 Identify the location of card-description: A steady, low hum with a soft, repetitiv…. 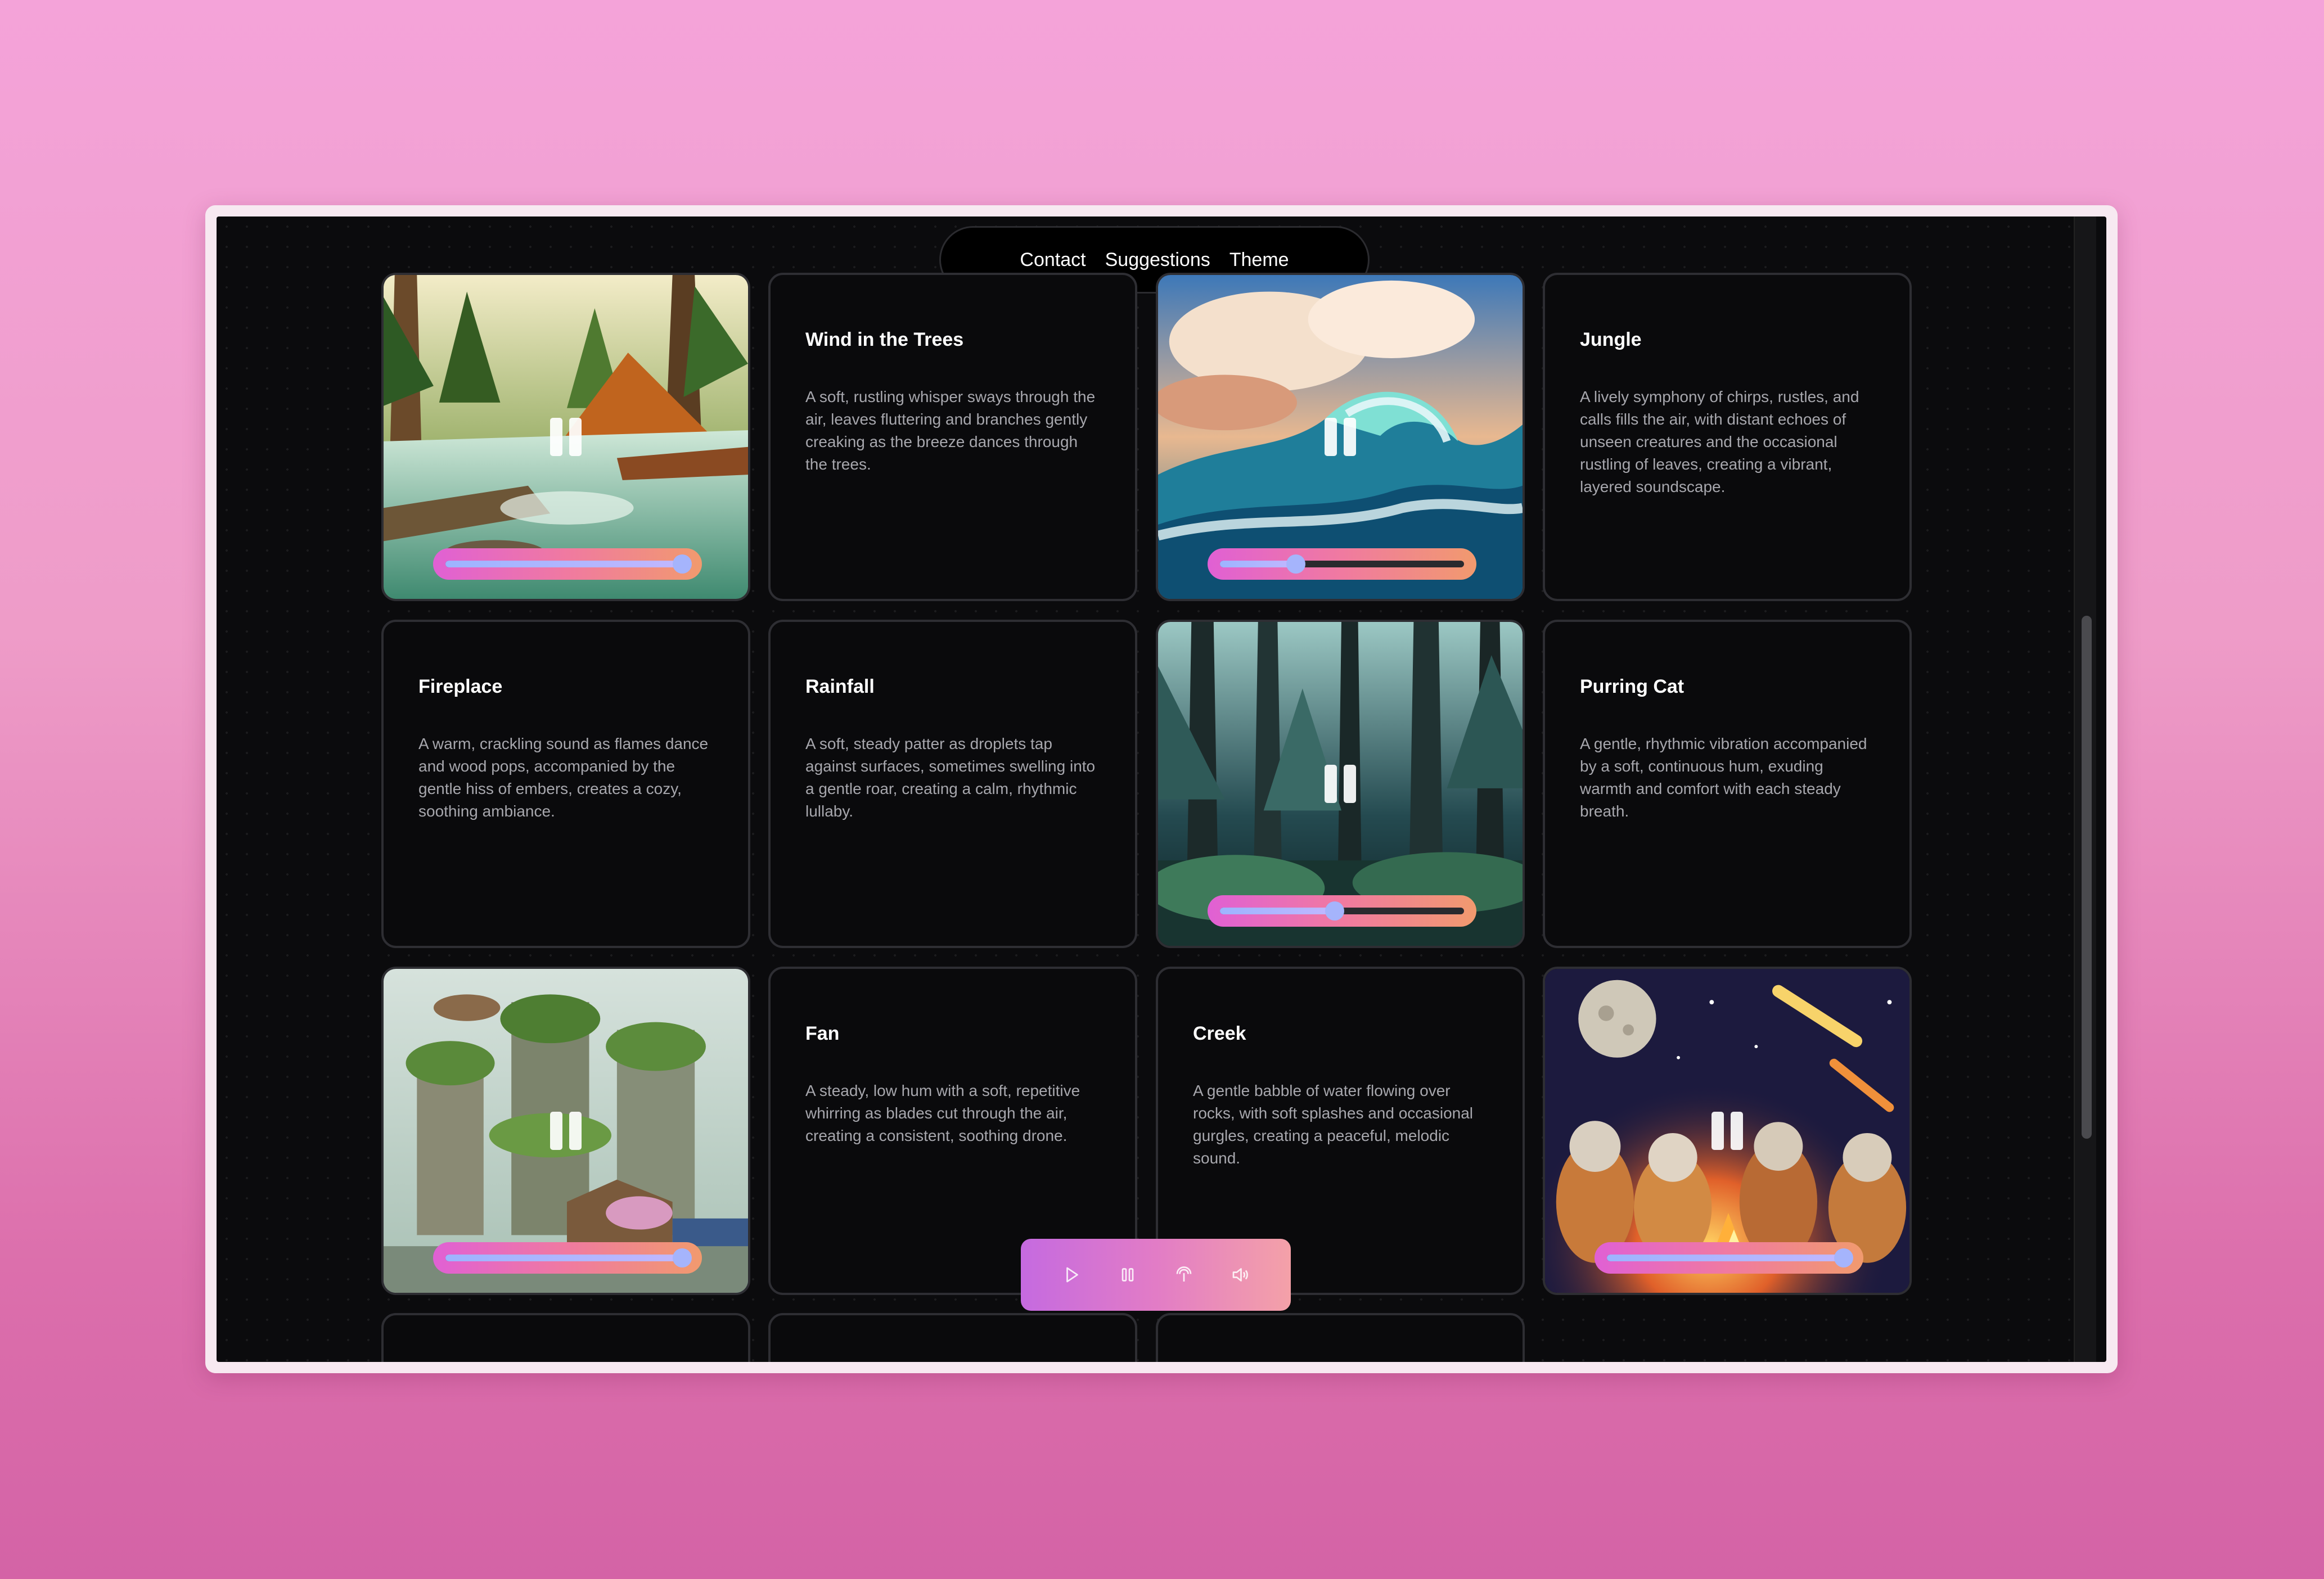
(942, 1113).